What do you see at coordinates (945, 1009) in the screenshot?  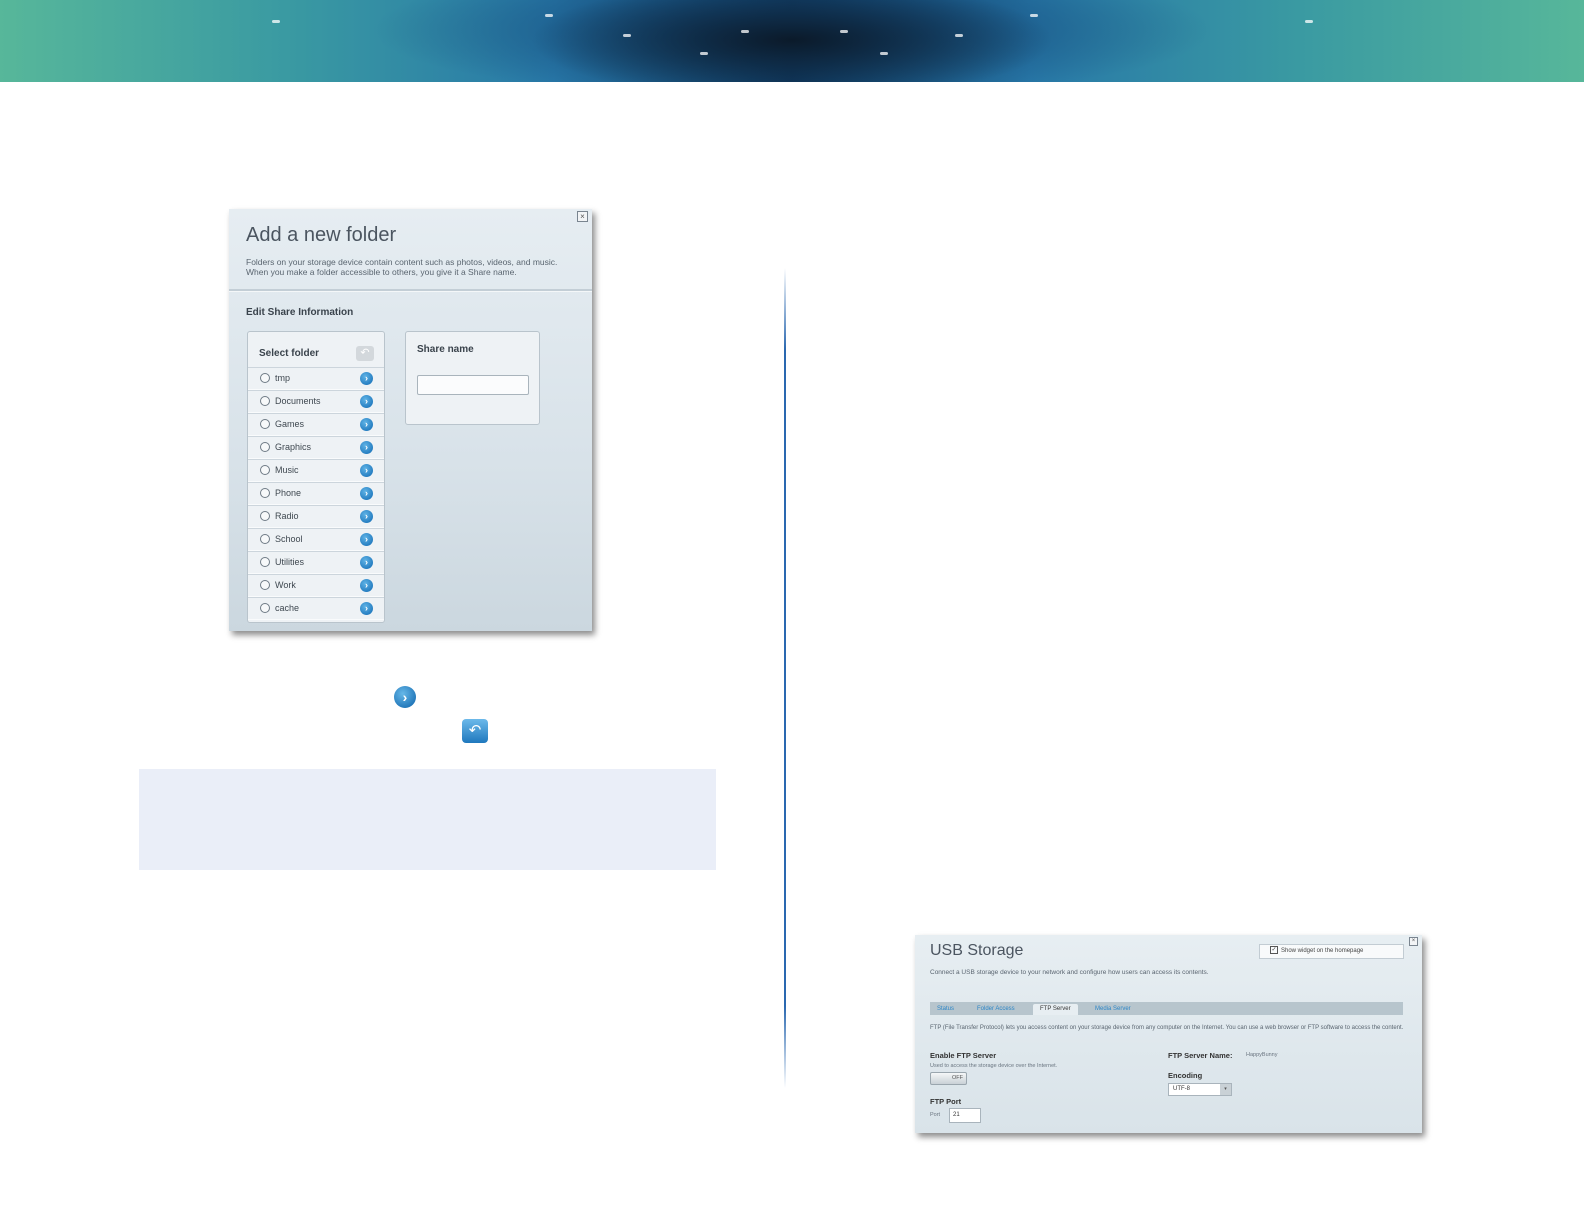 I see `tab-status: Status` at bounding box center [945, 1009].